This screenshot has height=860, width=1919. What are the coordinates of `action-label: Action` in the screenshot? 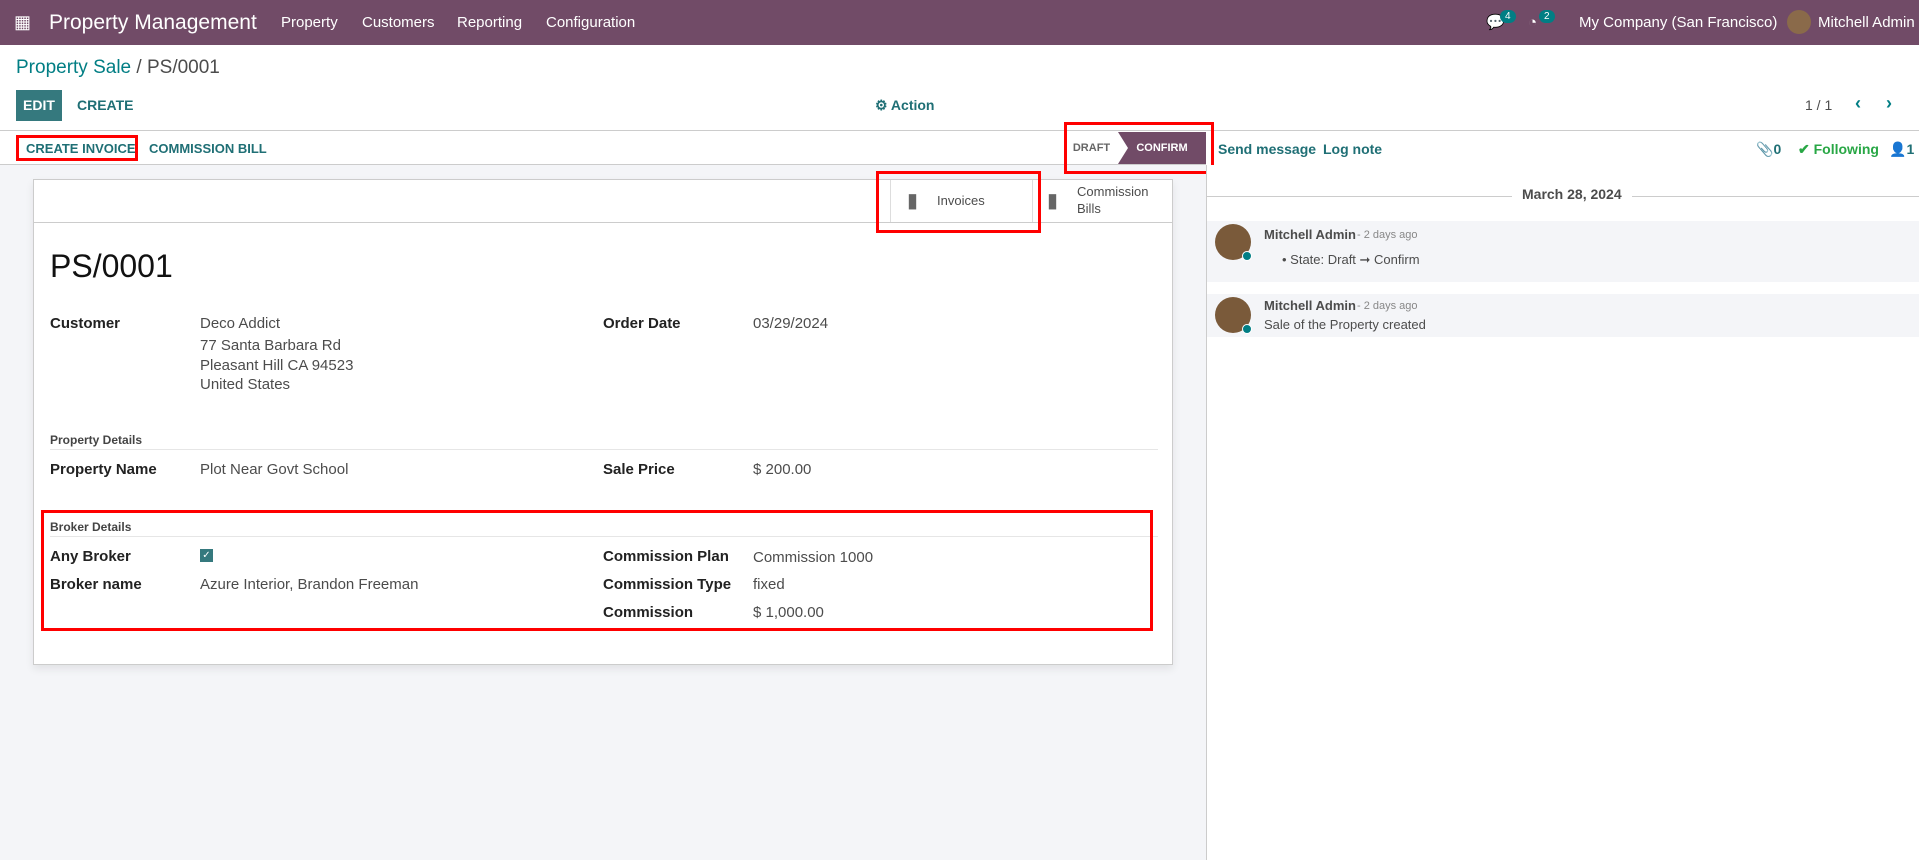 It's located at (912, 105).